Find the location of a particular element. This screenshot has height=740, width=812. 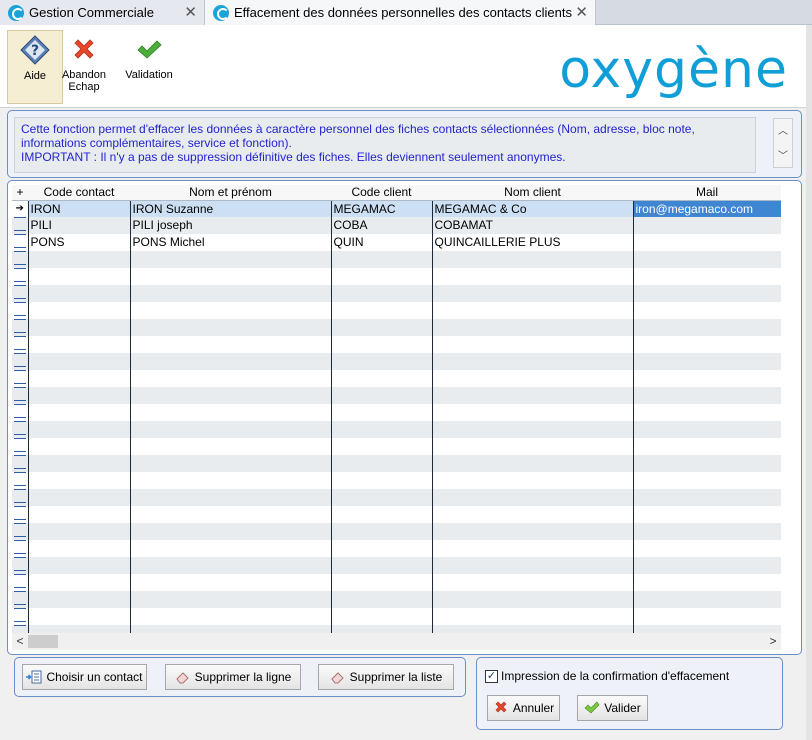

delete-line-button: Supprimer la ligne is located at coordinates (233, 677).